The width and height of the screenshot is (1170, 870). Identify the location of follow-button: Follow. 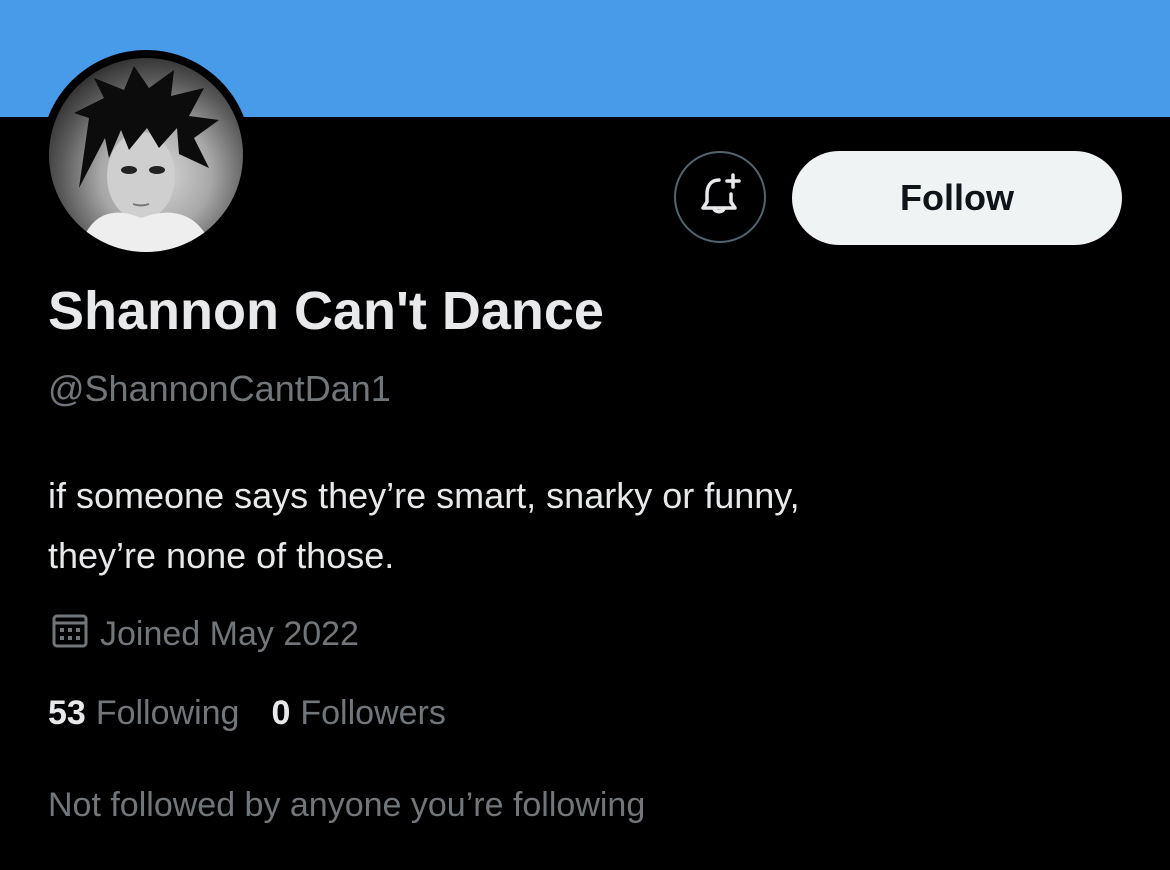
(957, 198).